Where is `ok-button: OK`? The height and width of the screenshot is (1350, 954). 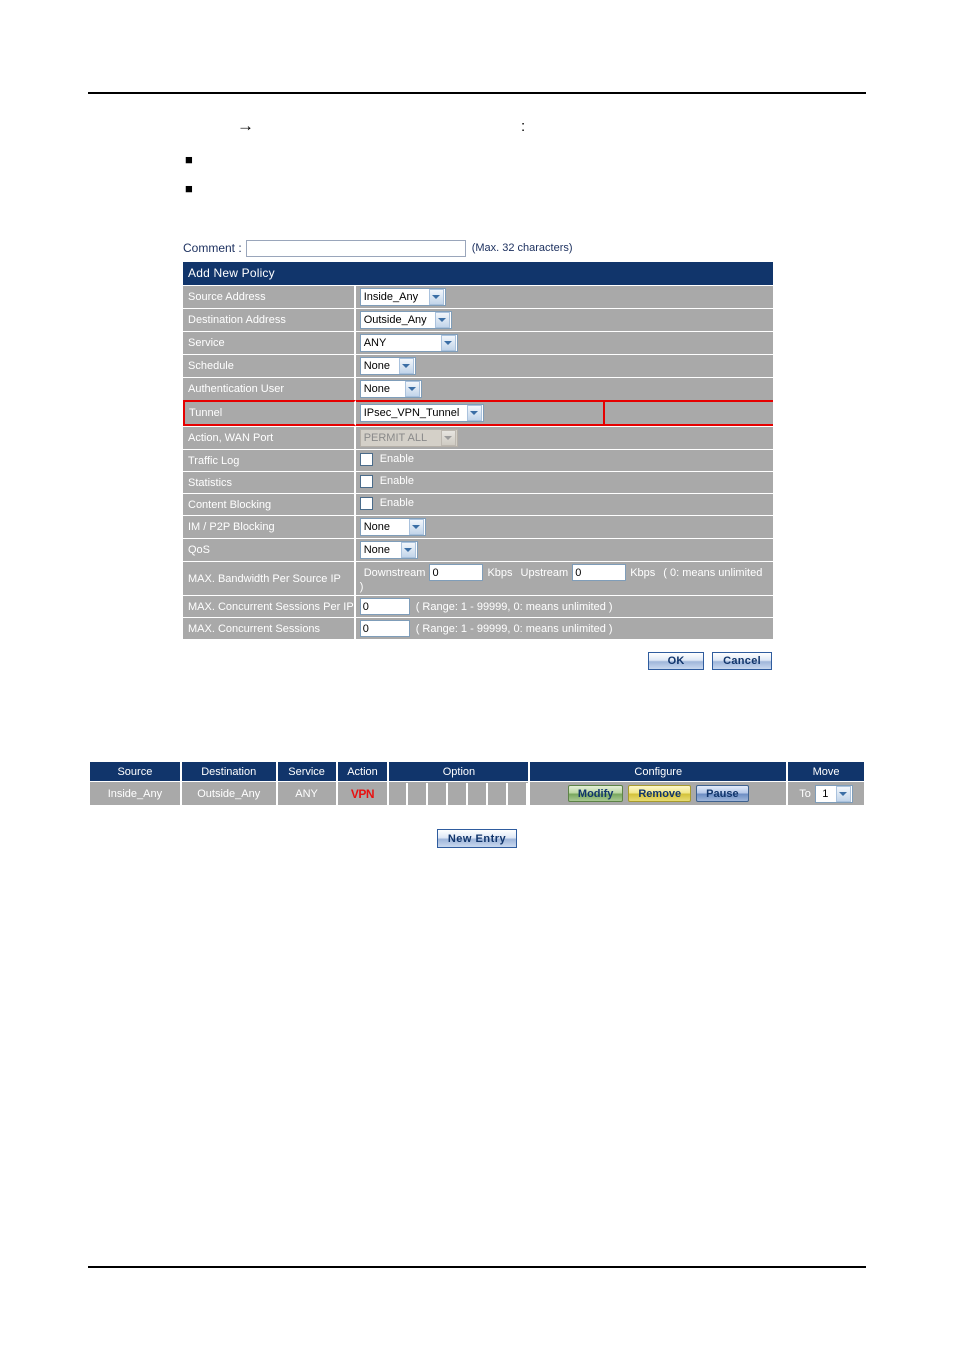 ok-button: OK is located at coordinates (676, 661).